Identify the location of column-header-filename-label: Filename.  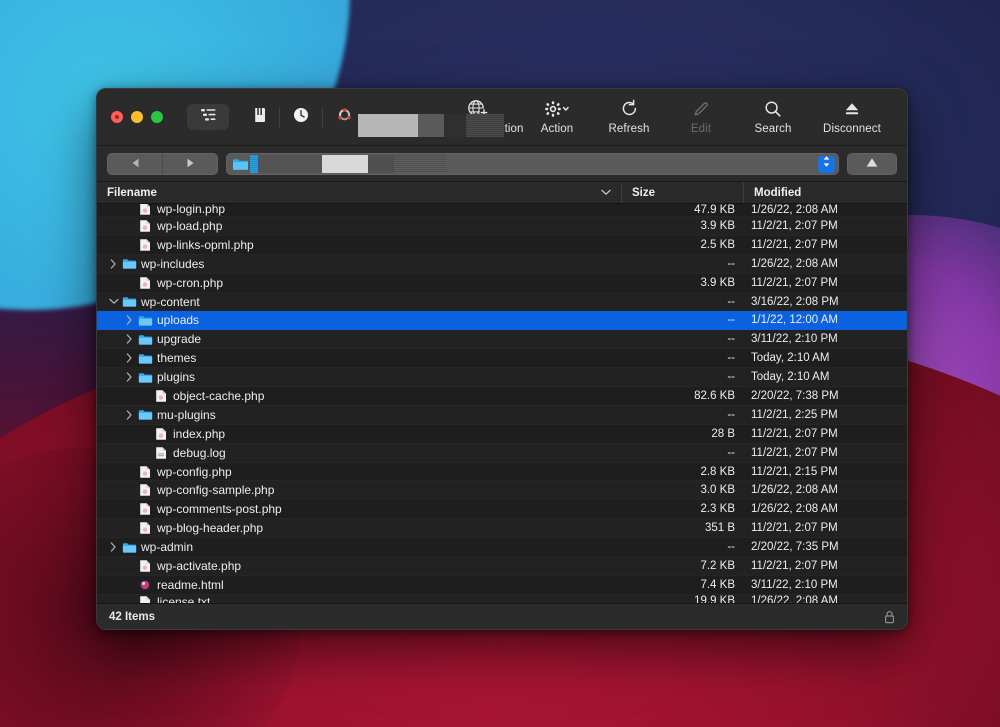
(132, 192).